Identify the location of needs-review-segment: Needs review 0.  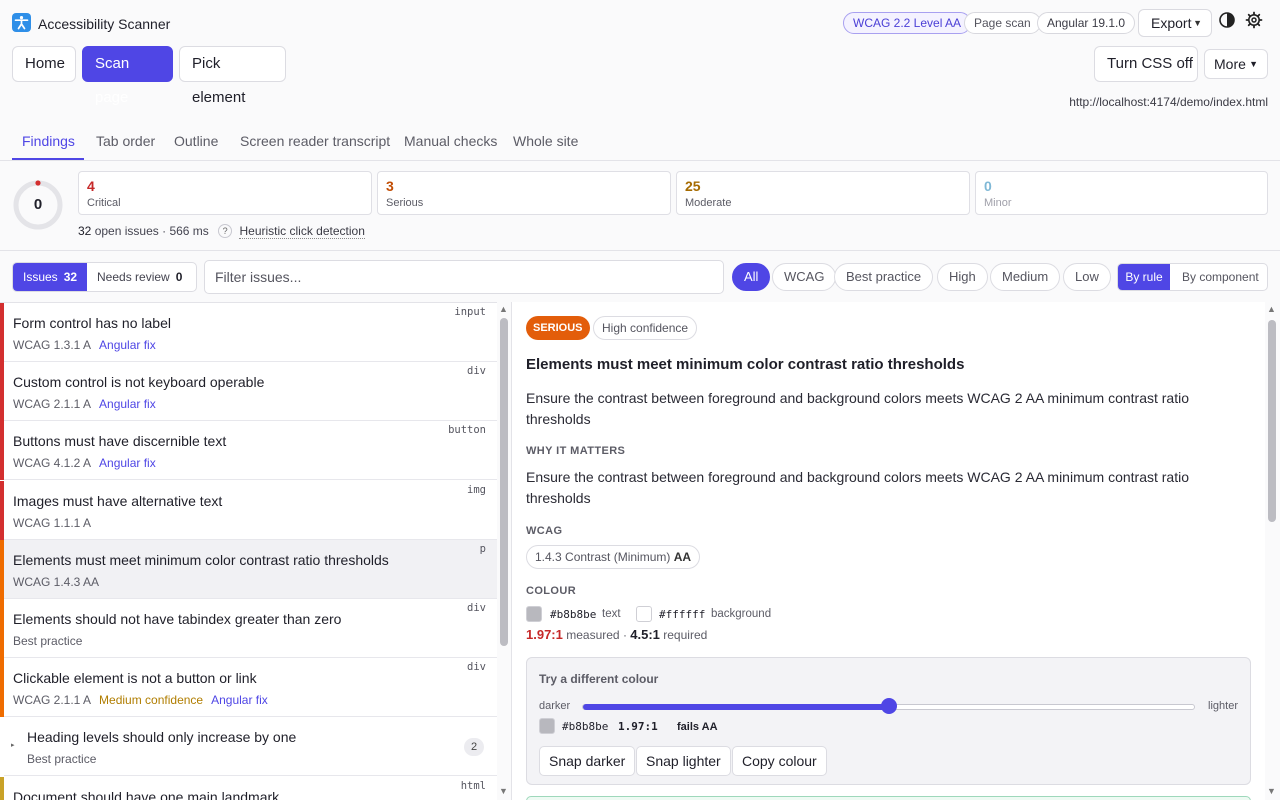
(139, 277).